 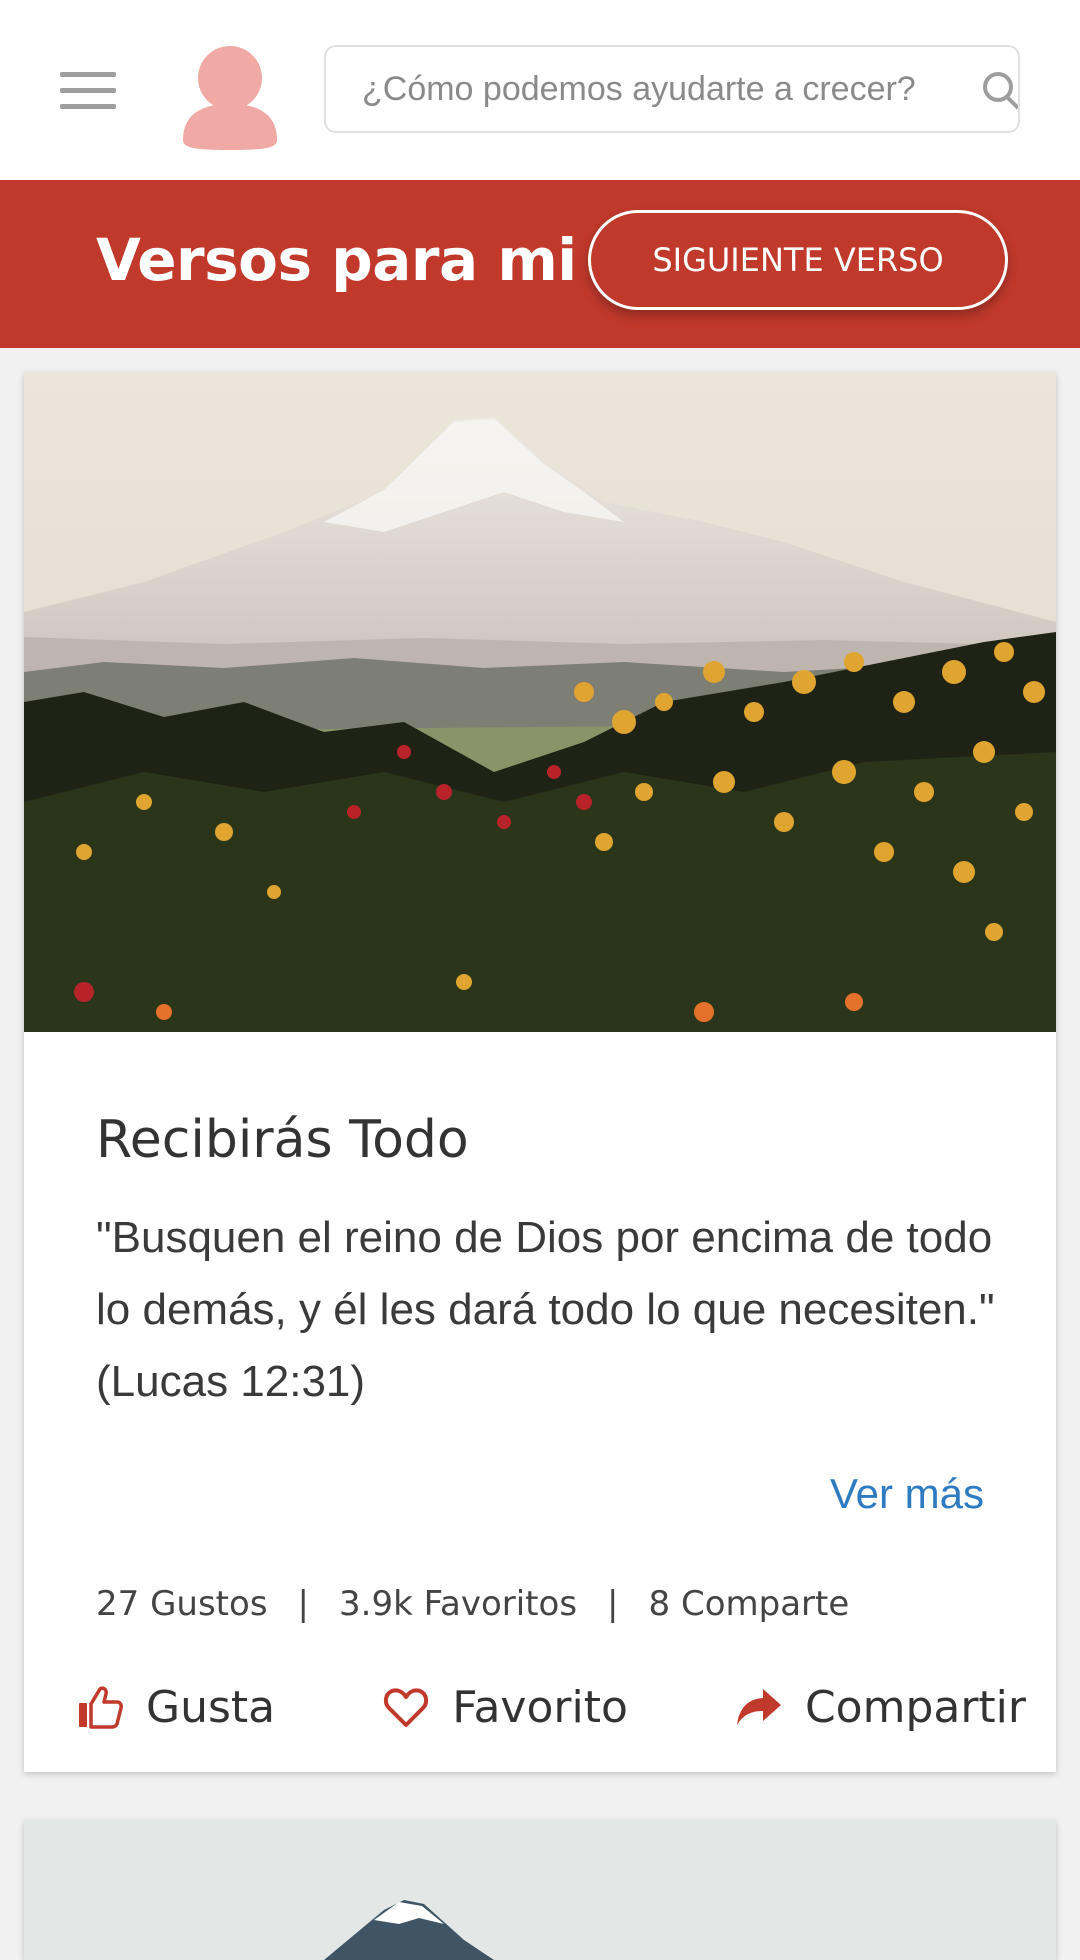 What do you see at coordinates (798, 260) in the screenshot?
I see `next-verse-button: SIGUIENTE VERSO` at bounding box center [798, 260].